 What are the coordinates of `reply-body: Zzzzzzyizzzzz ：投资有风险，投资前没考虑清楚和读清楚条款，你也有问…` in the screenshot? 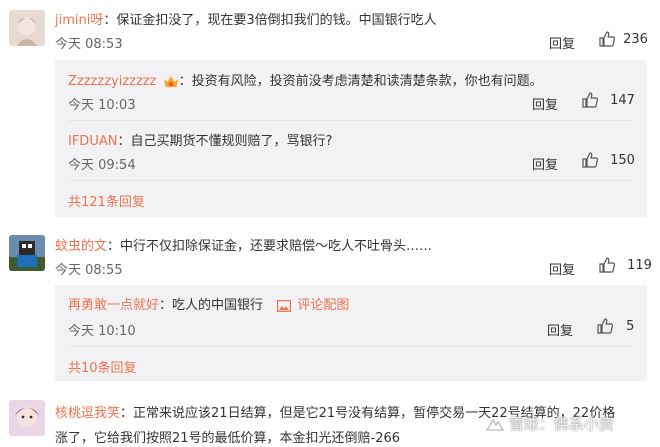 It's located at (305, 79).